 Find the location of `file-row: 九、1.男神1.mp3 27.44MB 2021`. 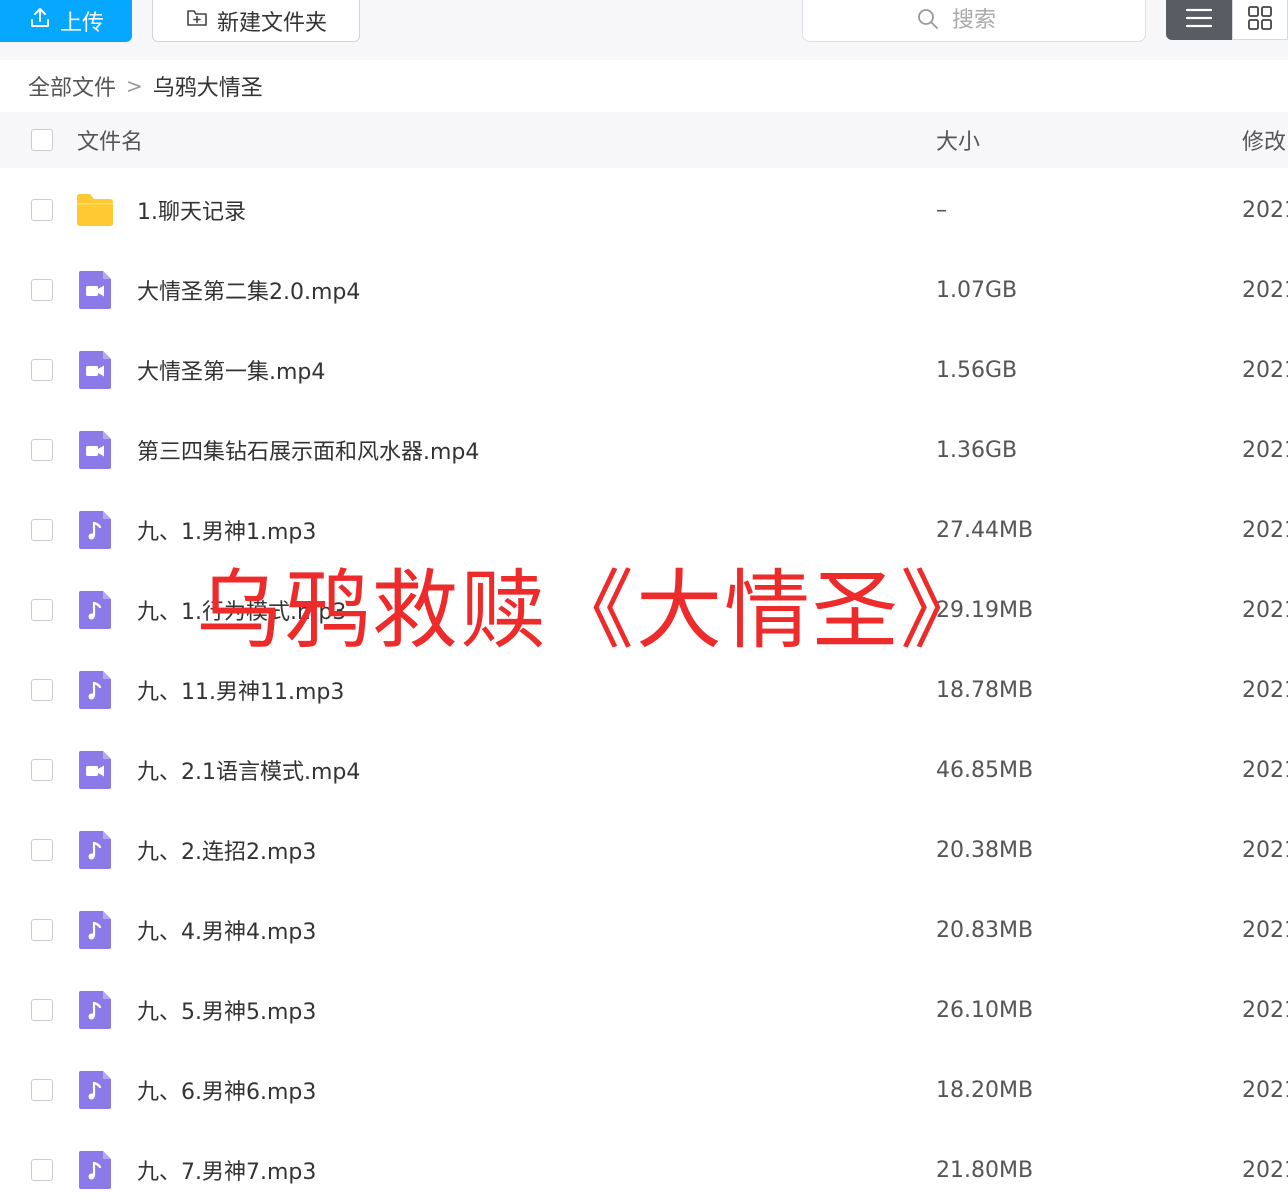

file-row: 九、1.男神1.mp3 27.44MB 2021 is located at coordinates (644, 530).